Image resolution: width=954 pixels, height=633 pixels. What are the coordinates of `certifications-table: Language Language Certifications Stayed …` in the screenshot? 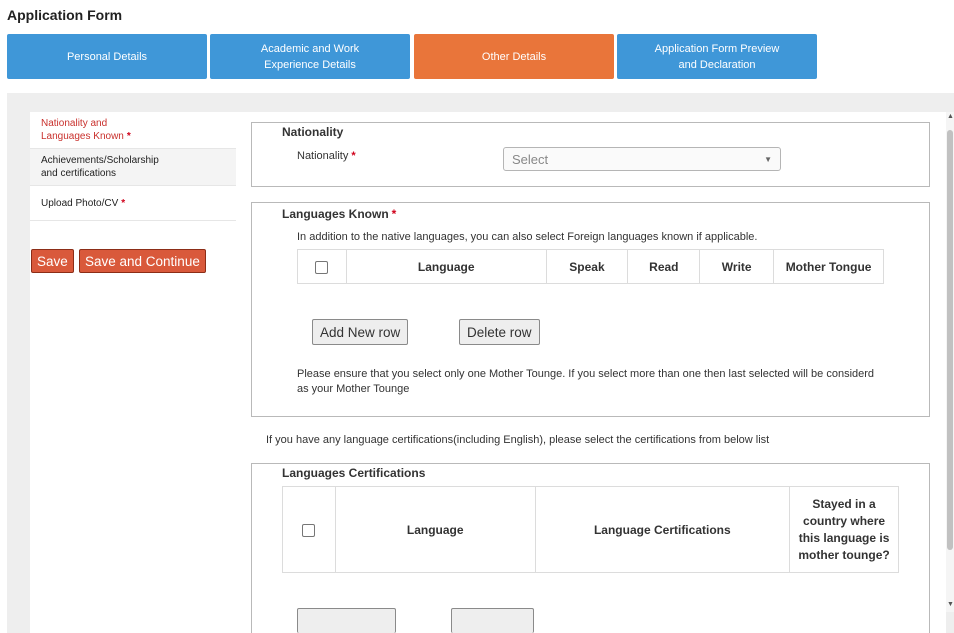 It's located at (590, 529).